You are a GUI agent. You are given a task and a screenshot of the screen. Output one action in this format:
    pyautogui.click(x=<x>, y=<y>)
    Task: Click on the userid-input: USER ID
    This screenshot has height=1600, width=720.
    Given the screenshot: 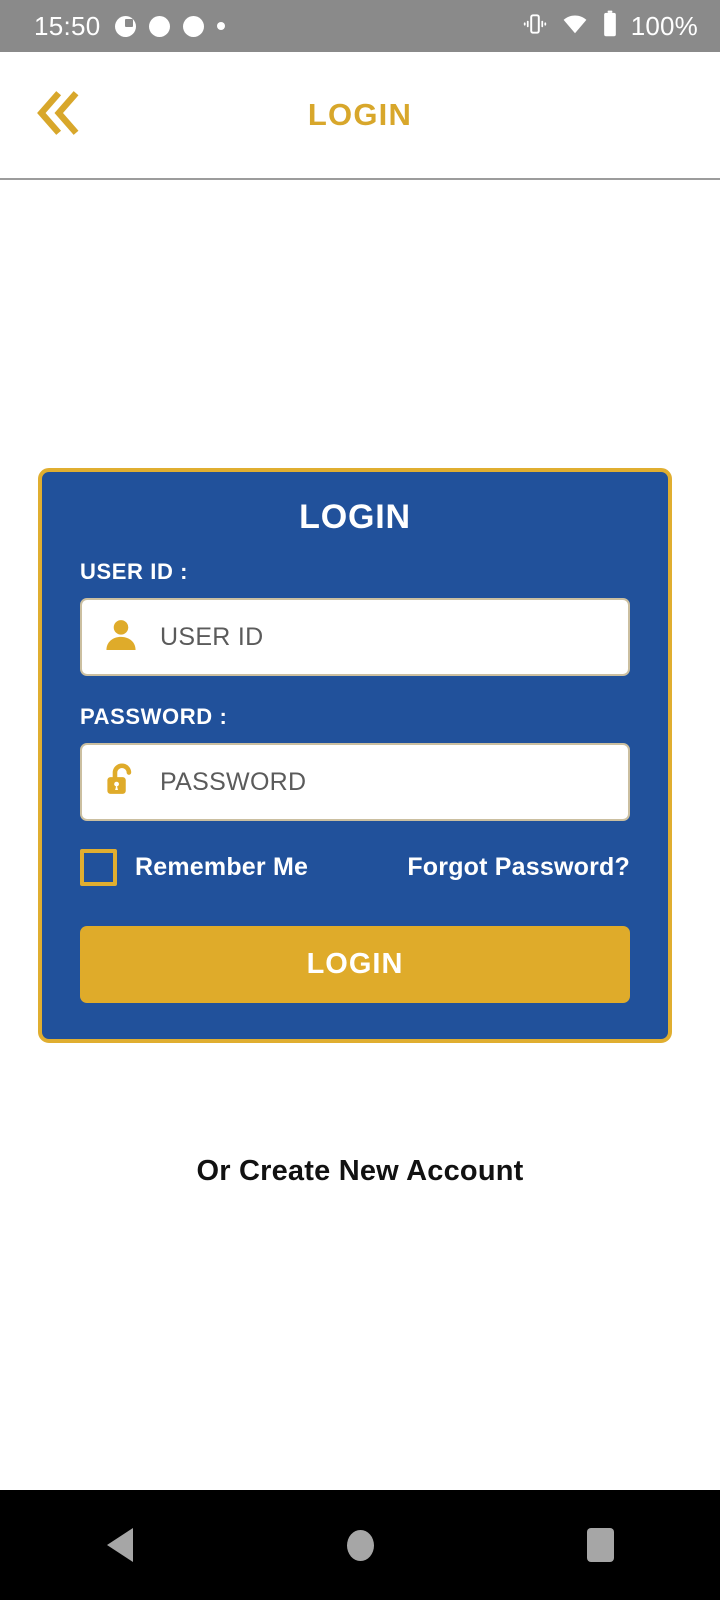 What is the action you would take?
    pyautogui.click(x=355, y=637)
    